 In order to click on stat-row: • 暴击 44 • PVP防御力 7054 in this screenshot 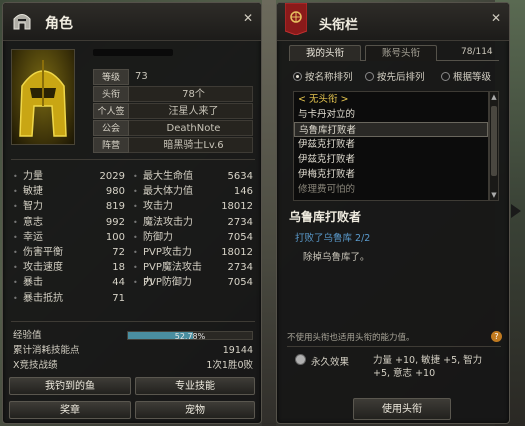, I will do `click(133, 282)`.